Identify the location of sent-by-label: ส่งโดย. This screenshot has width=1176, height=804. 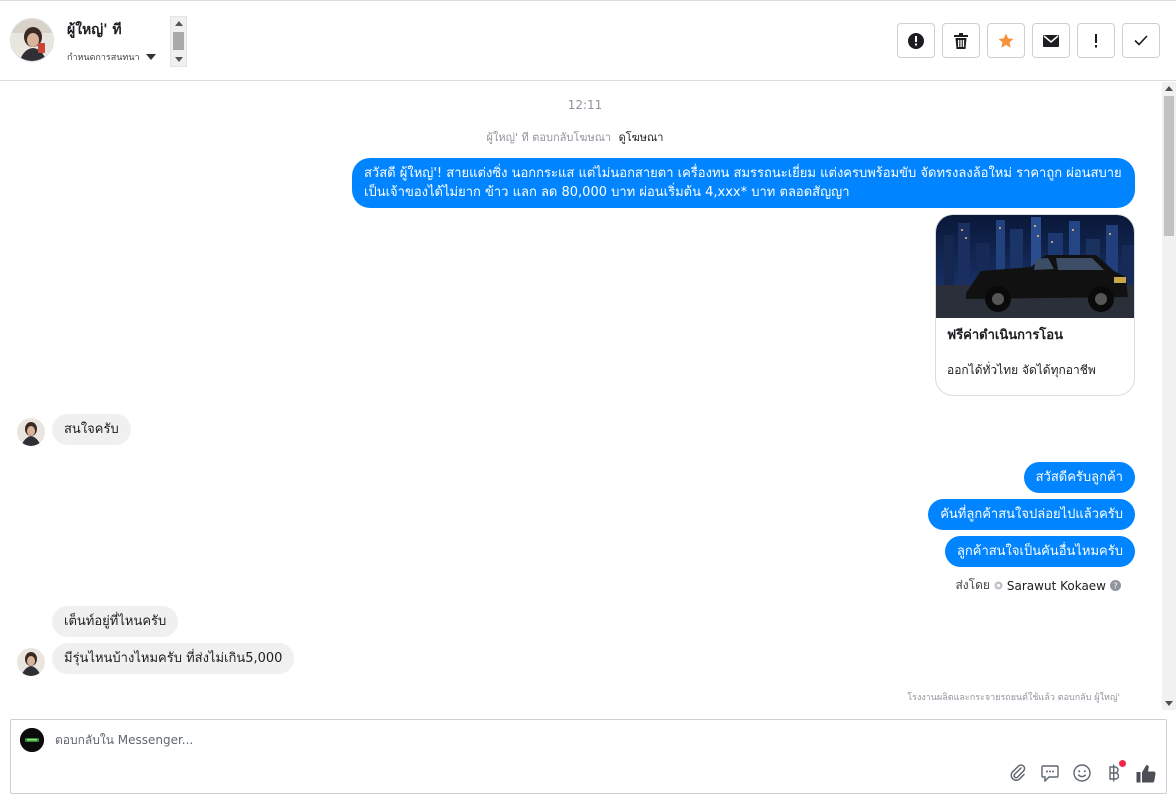
(972, 585).